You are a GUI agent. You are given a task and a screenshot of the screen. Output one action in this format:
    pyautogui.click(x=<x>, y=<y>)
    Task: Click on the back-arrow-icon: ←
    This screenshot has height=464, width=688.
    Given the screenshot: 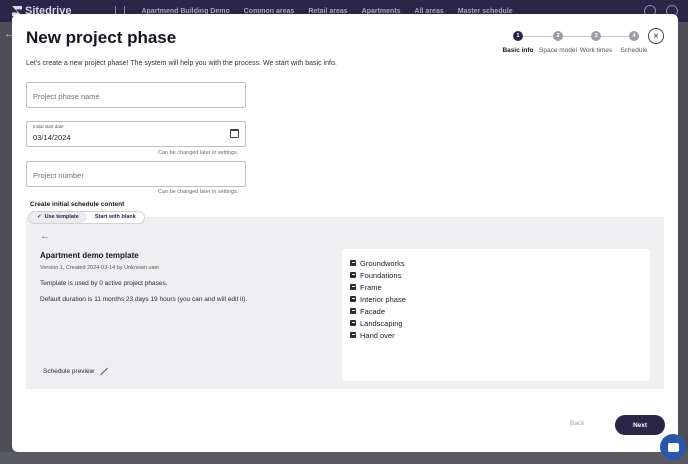 What is the action you would take?
    pyautogui.click(x=45, y=236)
    